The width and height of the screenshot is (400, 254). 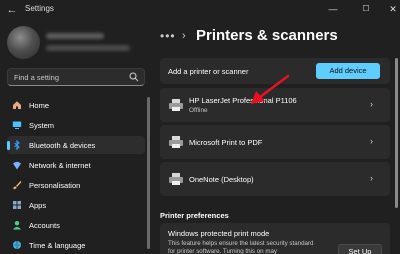 I want to click on network-icon, so click(x=17, y=165).